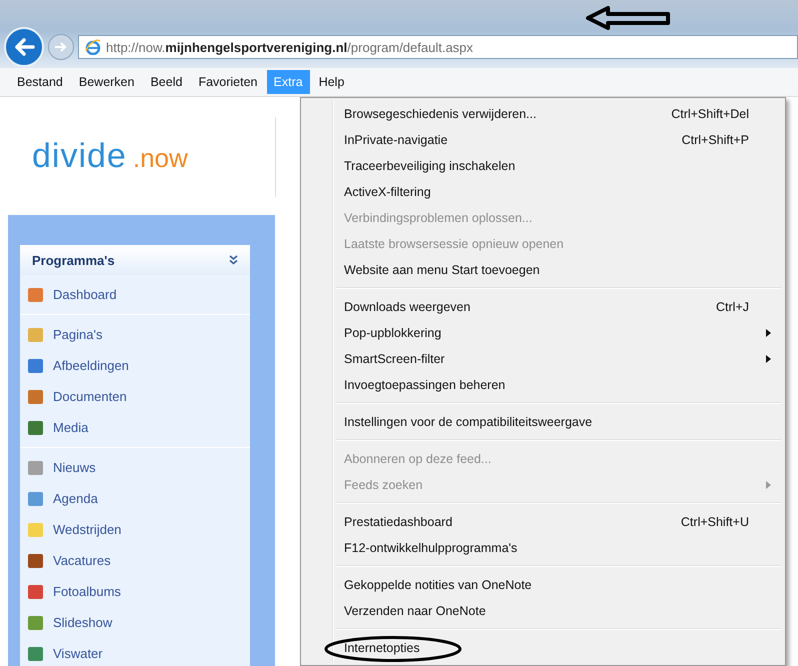 The image size is (798, 666). I want to click on menu-item: Gekoppelde notities van OneNote, so click(543, 585).